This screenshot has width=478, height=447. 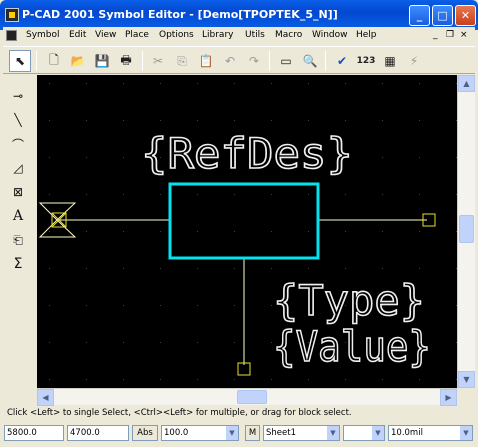 What do you see at coordinates (43, 35) in the screenshot?
I see `menu-symbol: Symbol` at bounding box center [43, 35].